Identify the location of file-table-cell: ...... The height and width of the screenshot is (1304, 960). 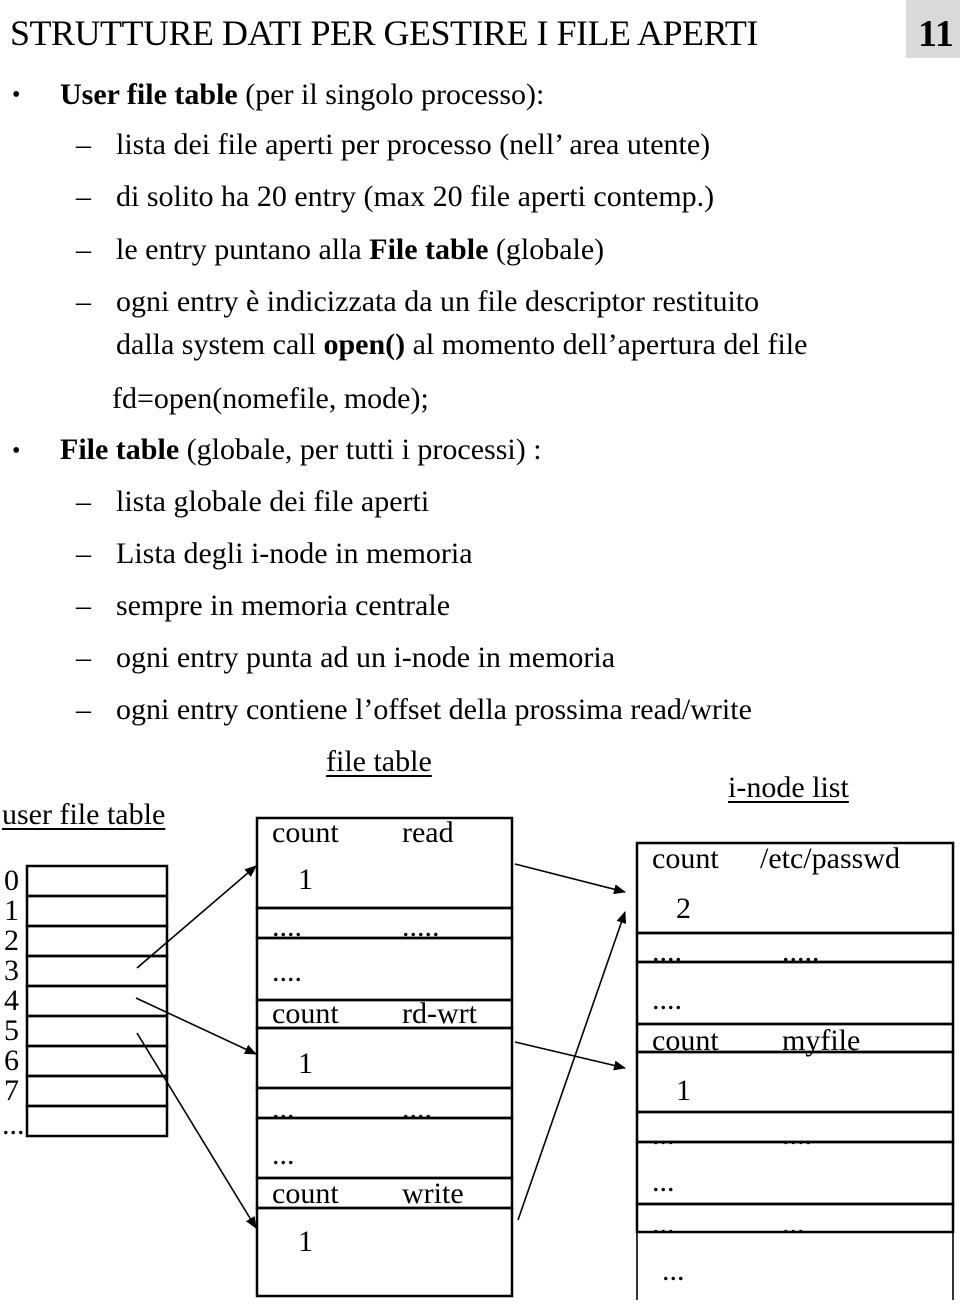
(421, 926).